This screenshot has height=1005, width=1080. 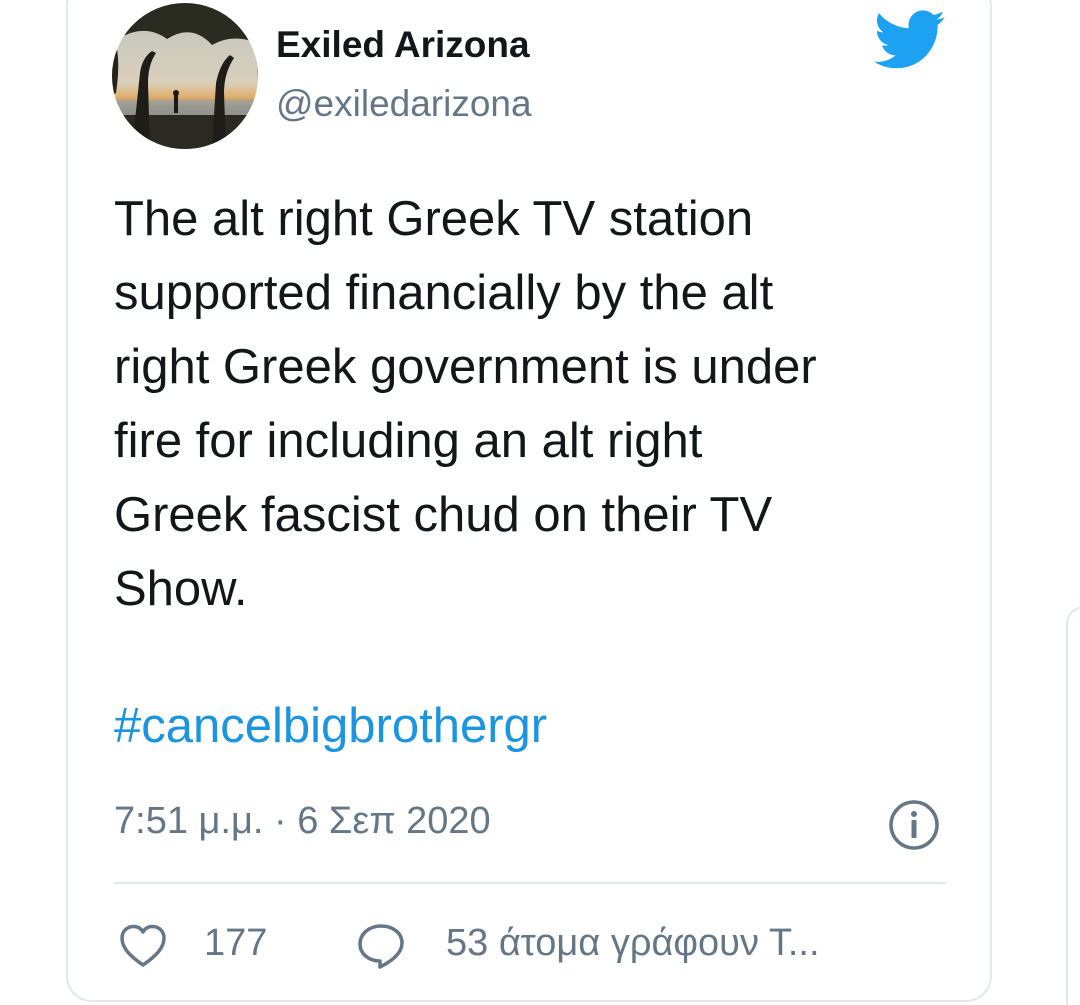 What do you see at coordinates (910, 40) in the screenshot?
I see `twitter-bird-icon` at bounding box center [910, 40].